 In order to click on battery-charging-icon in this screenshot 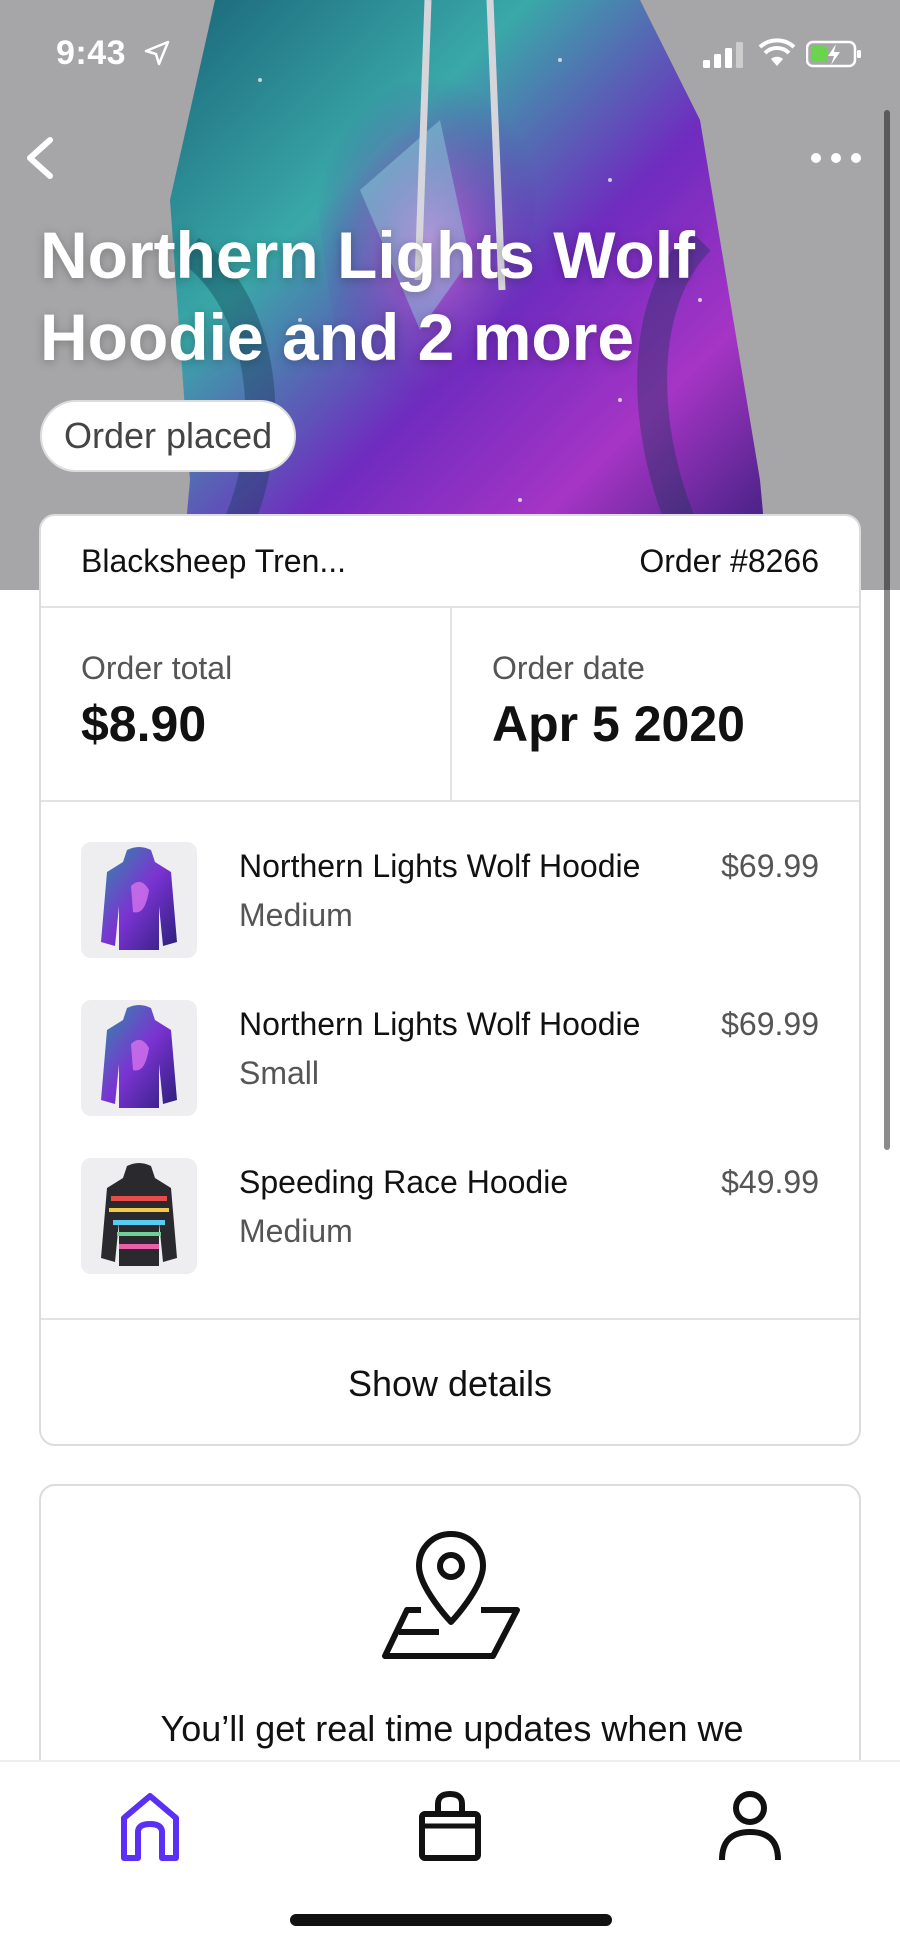, I will do `click(833, 54)`.